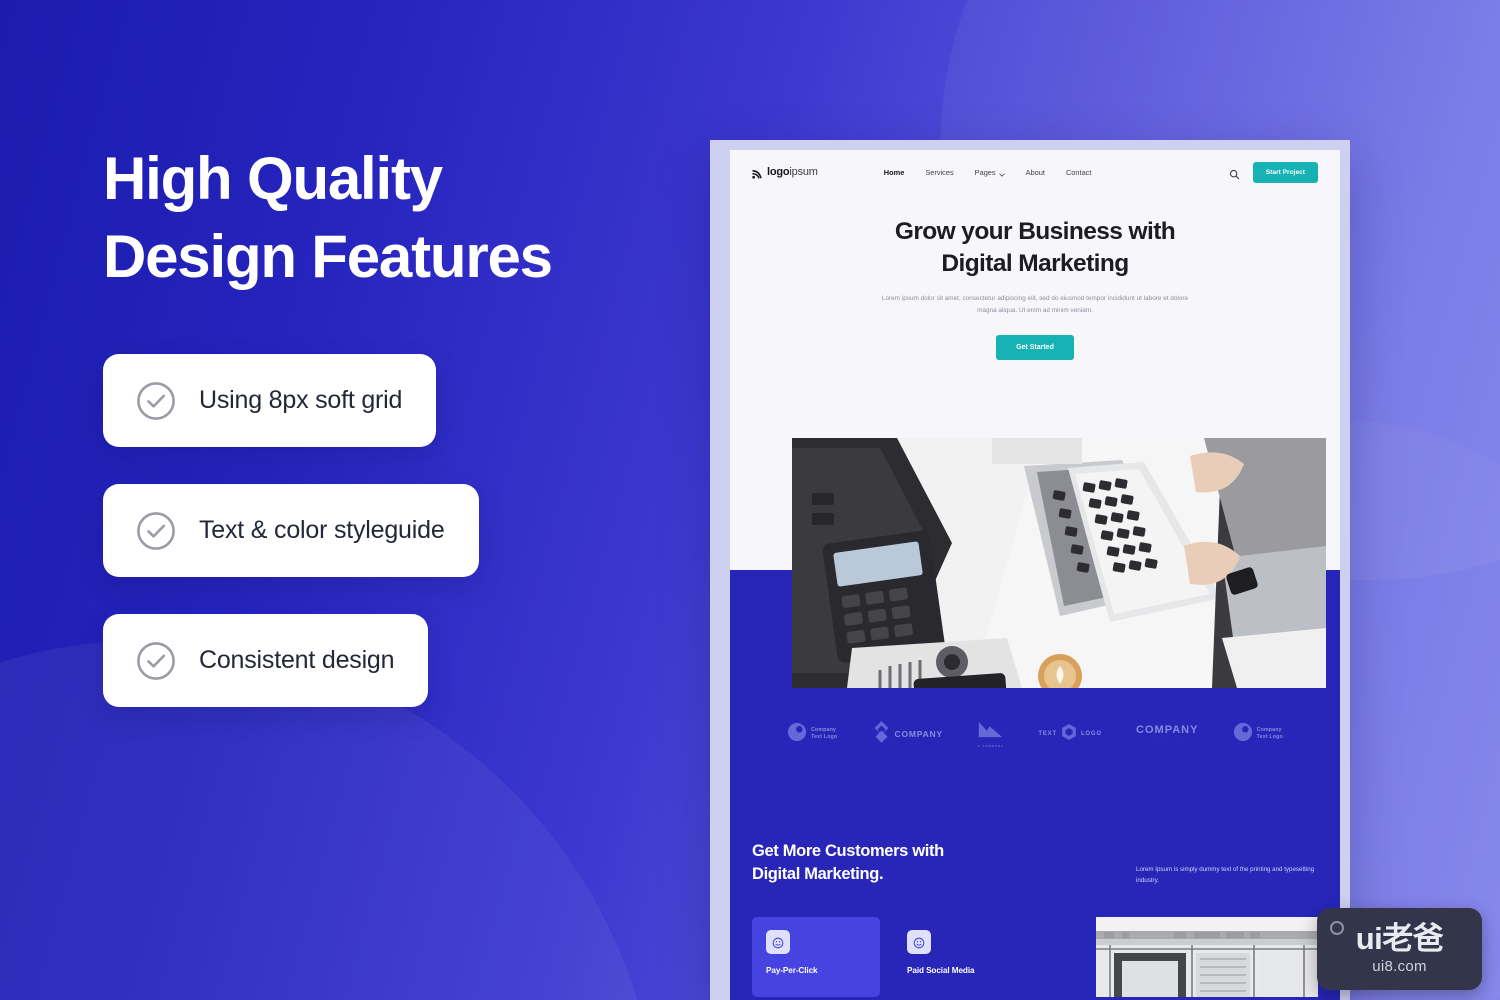 This screenshot has width=1500, height=1000. Describe the element at coordinates (301, 400) in the screenshot. I see `feature-label: Using 8px soft grid` at that location.